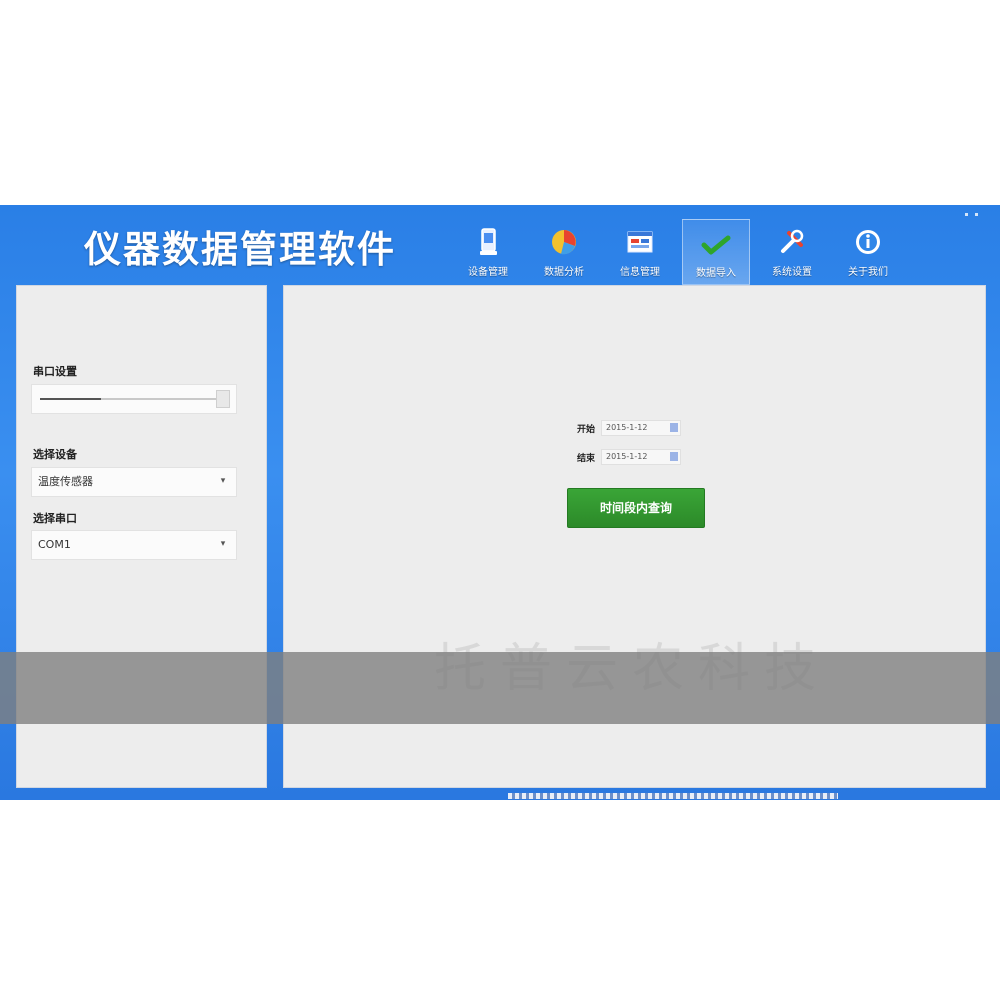  Describe the element at coordinates (65, 481) in the screenshot. I see `device-select-value: 温度传感器` at that location.